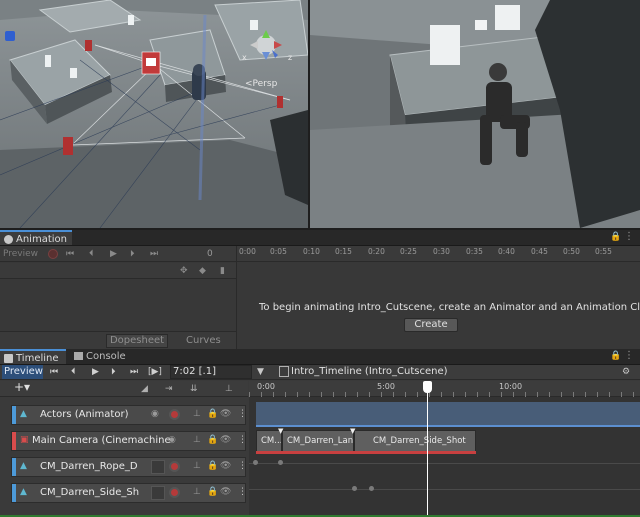  What do you see at coordinates (129, 415) in the screenshot?
I see `track-actors: ▲ Actors (Animator) ◉ ⊥ 🔒 👁 ⋮` at bounding box center [129, 415].